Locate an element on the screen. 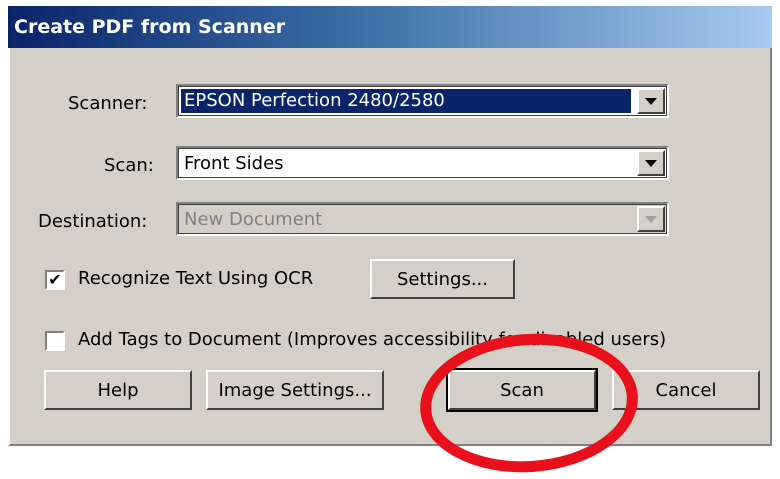 This screenshot has height=479, width=780. scan-dropdown-button is located at coordinates (651, 163).